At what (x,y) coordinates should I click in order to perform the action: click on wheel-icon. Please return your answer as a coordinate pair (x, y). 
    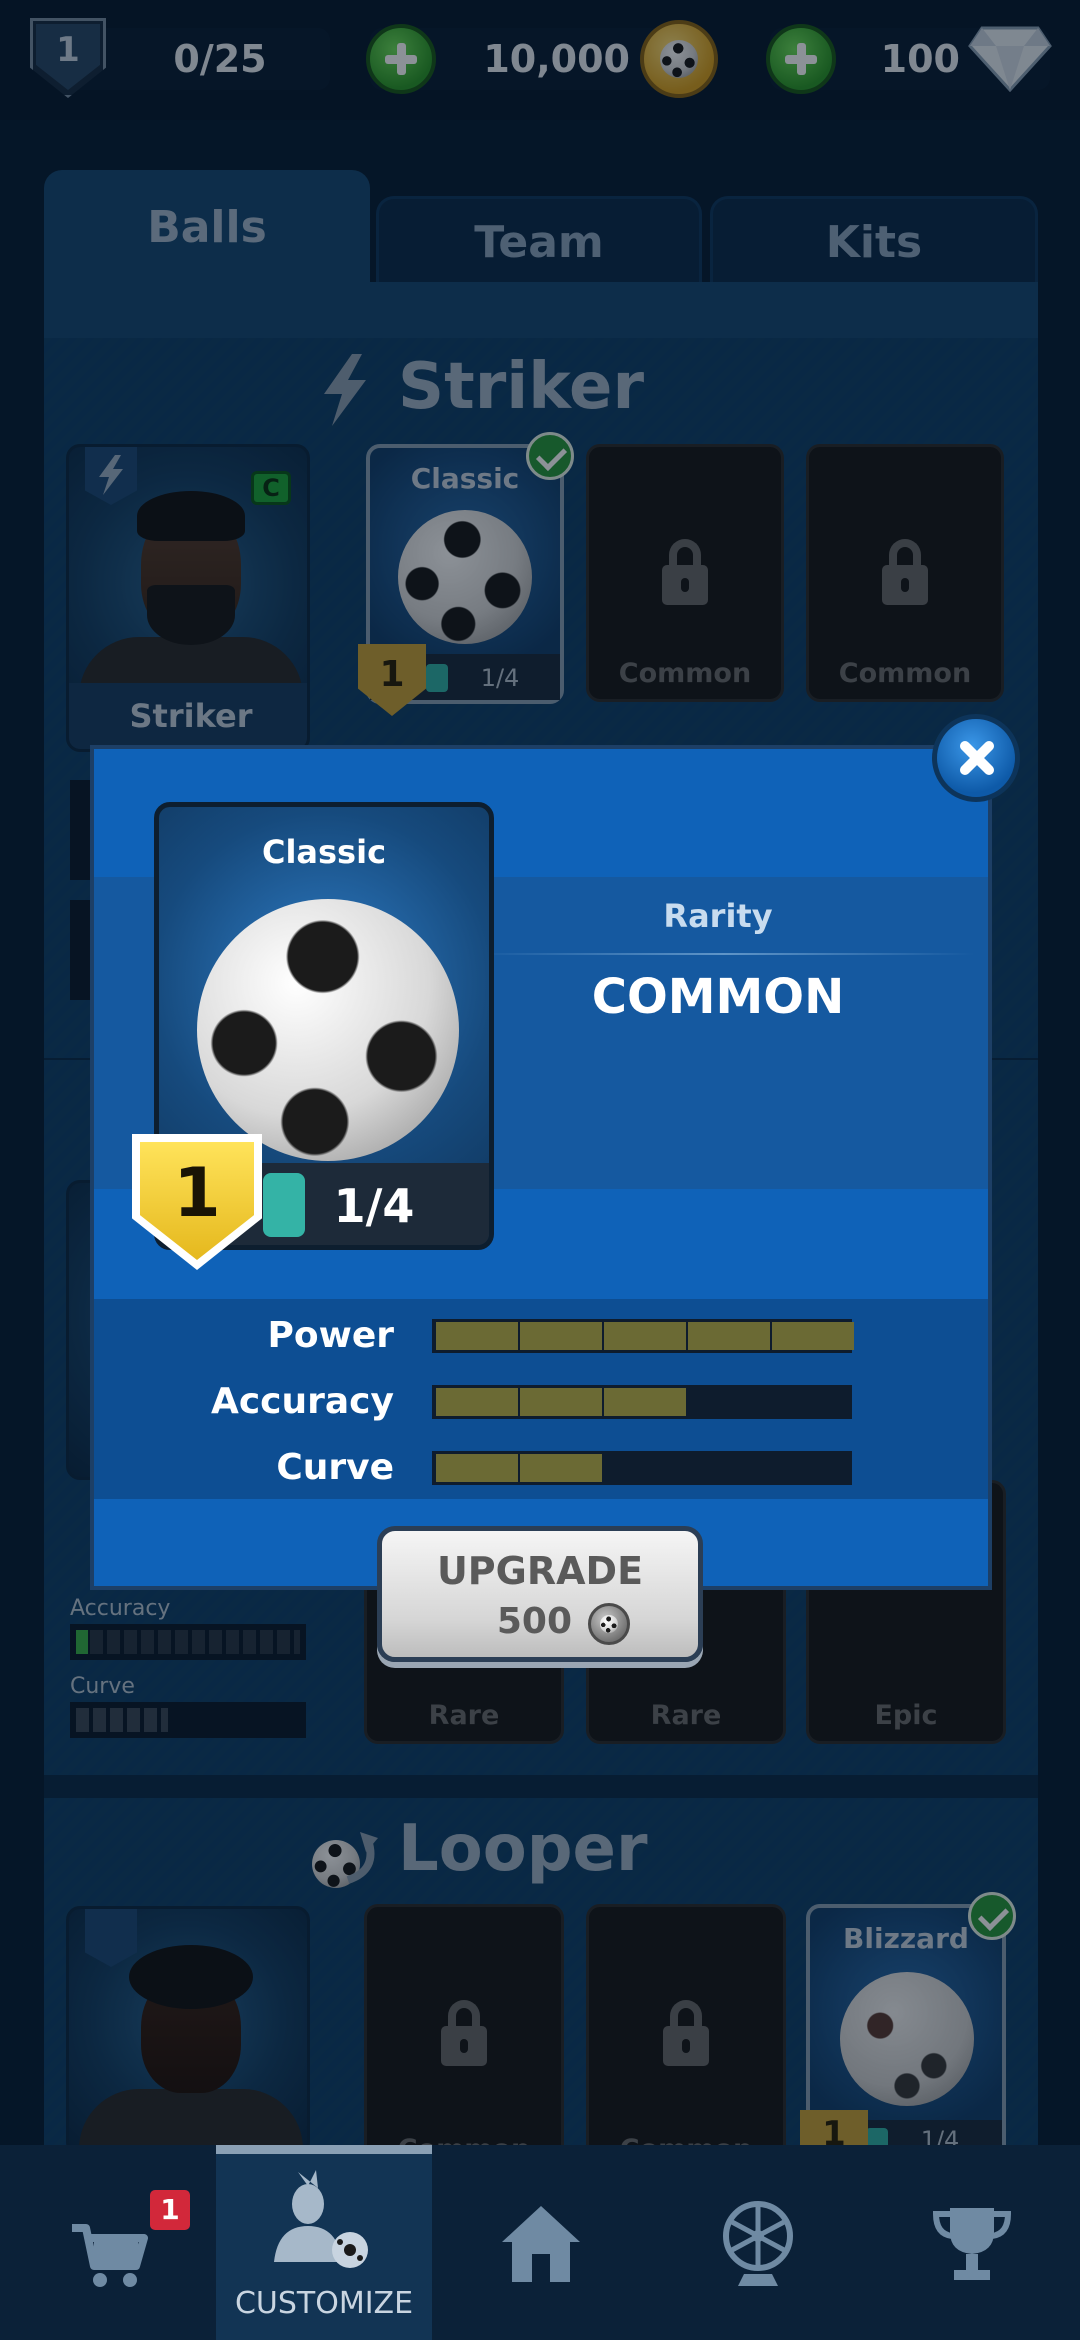
    Looking at the image, I should click on (758, 2243).